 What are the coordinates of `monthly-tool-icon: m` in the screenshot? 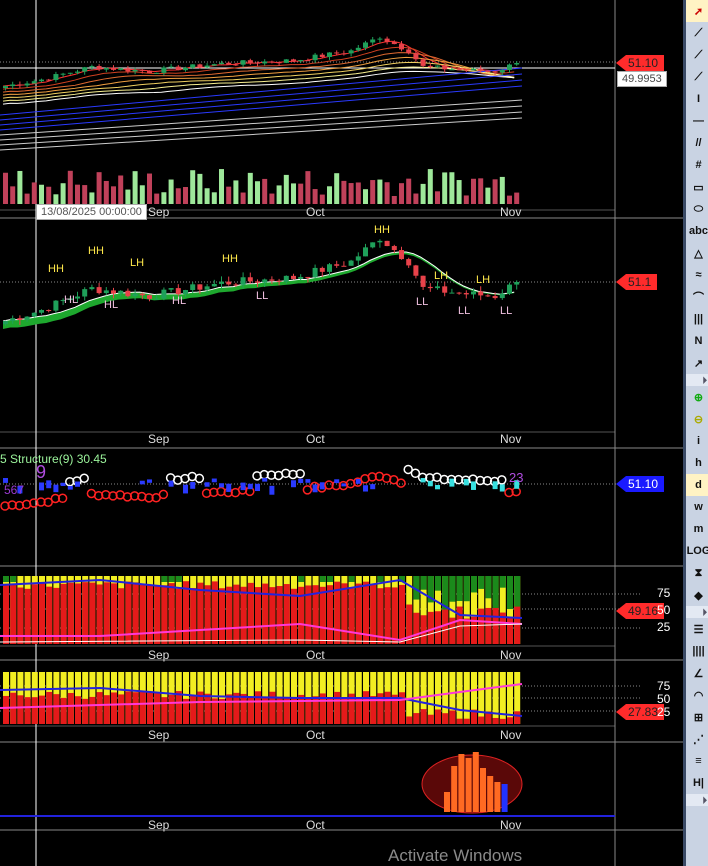 It's located at (697, 529).